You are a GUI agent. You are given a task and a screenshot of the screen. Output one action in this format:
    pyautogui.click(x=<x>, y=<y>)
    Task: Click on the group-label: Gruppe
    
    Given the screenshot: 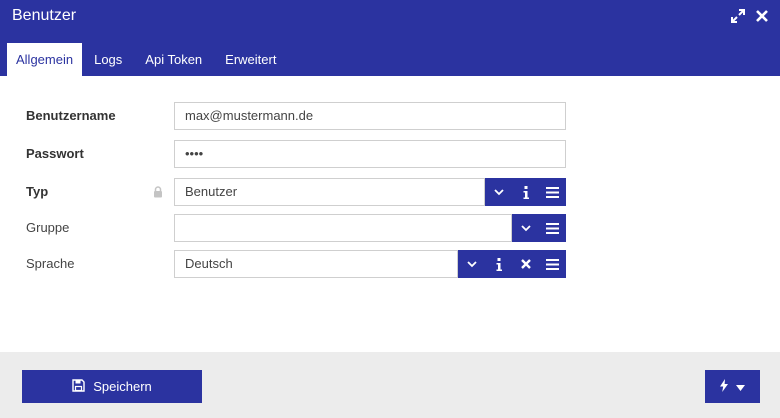 What is the action you would take?
    pyautogui.click(x=48, y=227)
    